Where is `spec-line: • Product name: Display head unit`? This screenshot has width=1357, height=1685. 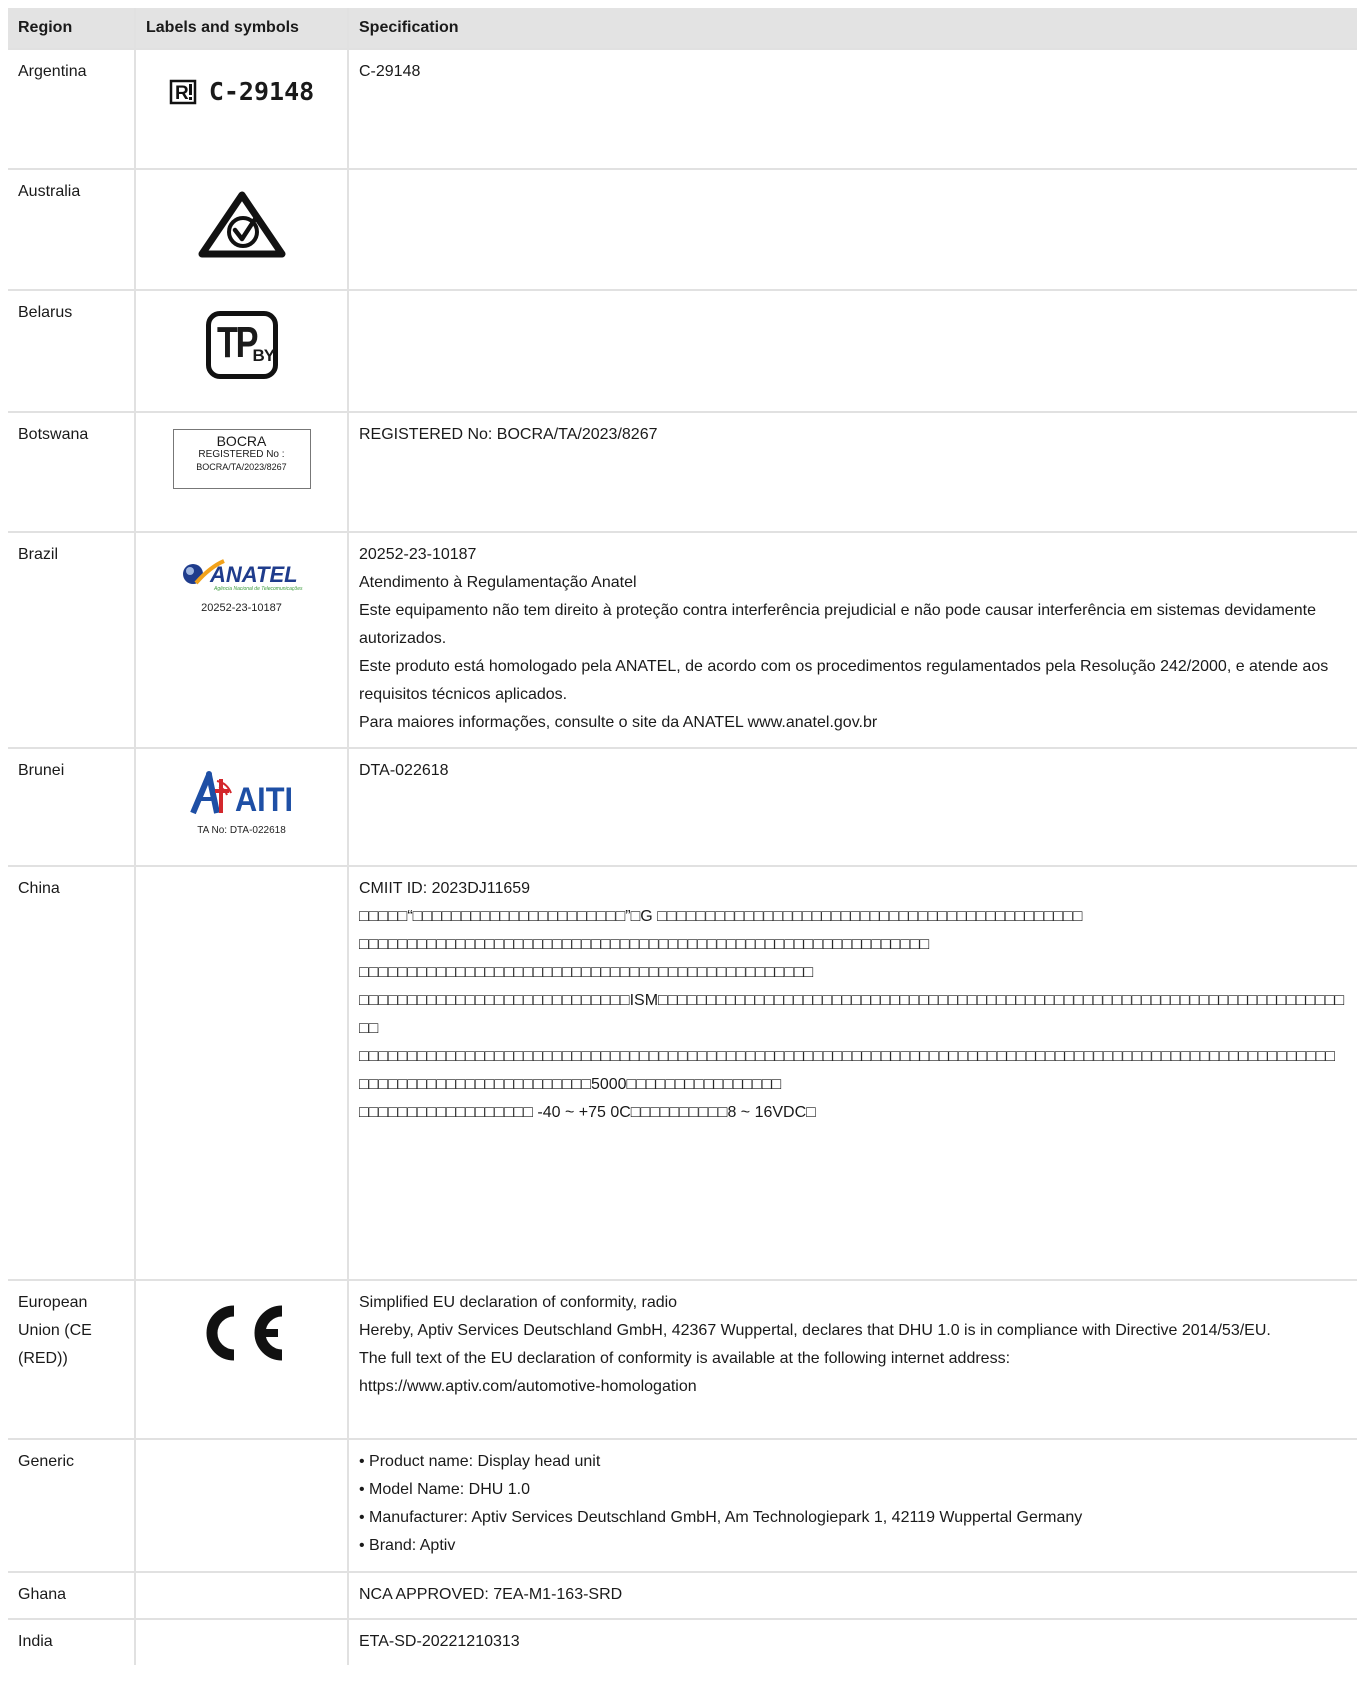 spec-line: • Product name: Display head unit is located at coordinates (480, 1461).